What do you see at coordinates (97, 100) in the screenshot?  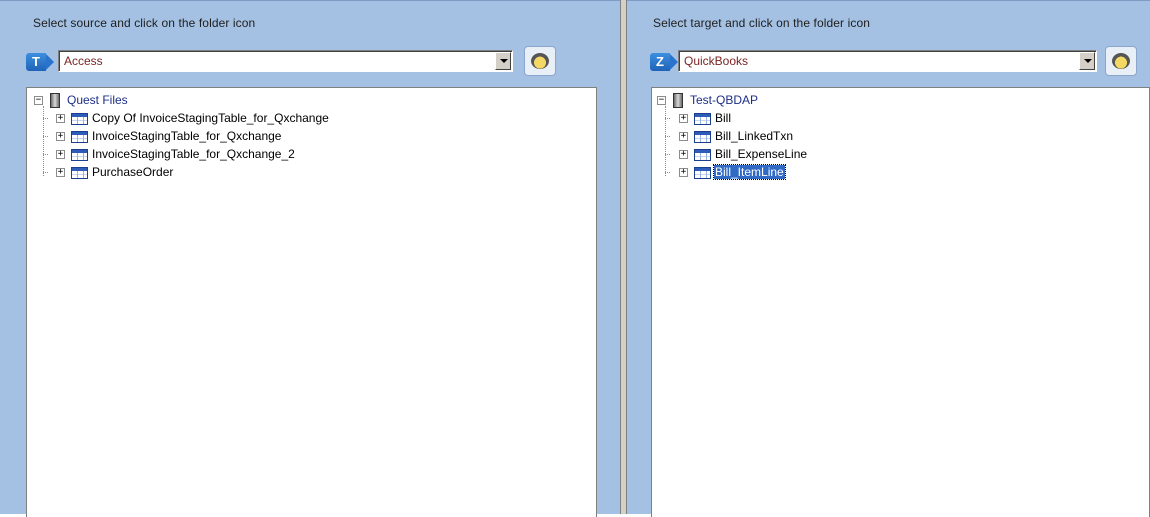 I see `tree-root-label: Quest Files` at bounding box center [97, 100].